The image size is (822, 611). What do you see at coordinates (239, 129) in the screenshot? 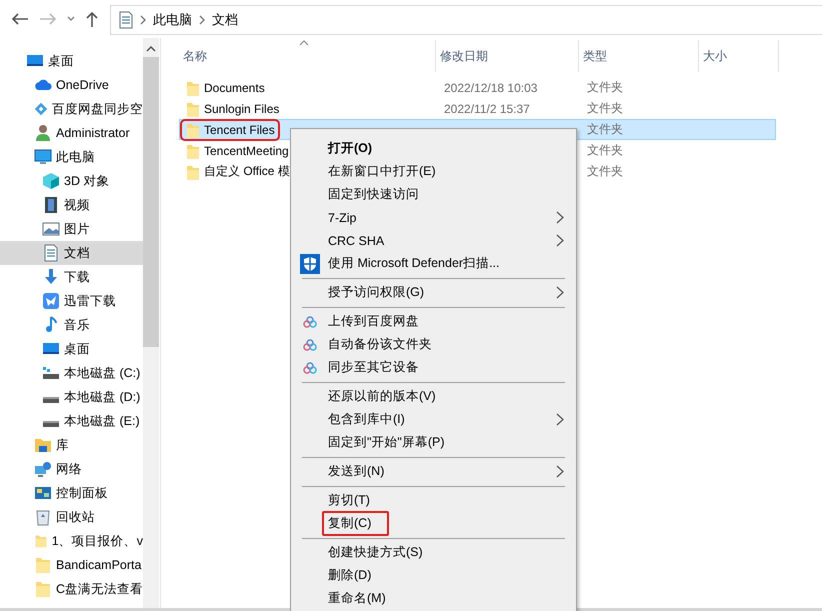
I see `file-name: Tencent Files` at bounding box center [239, 129].